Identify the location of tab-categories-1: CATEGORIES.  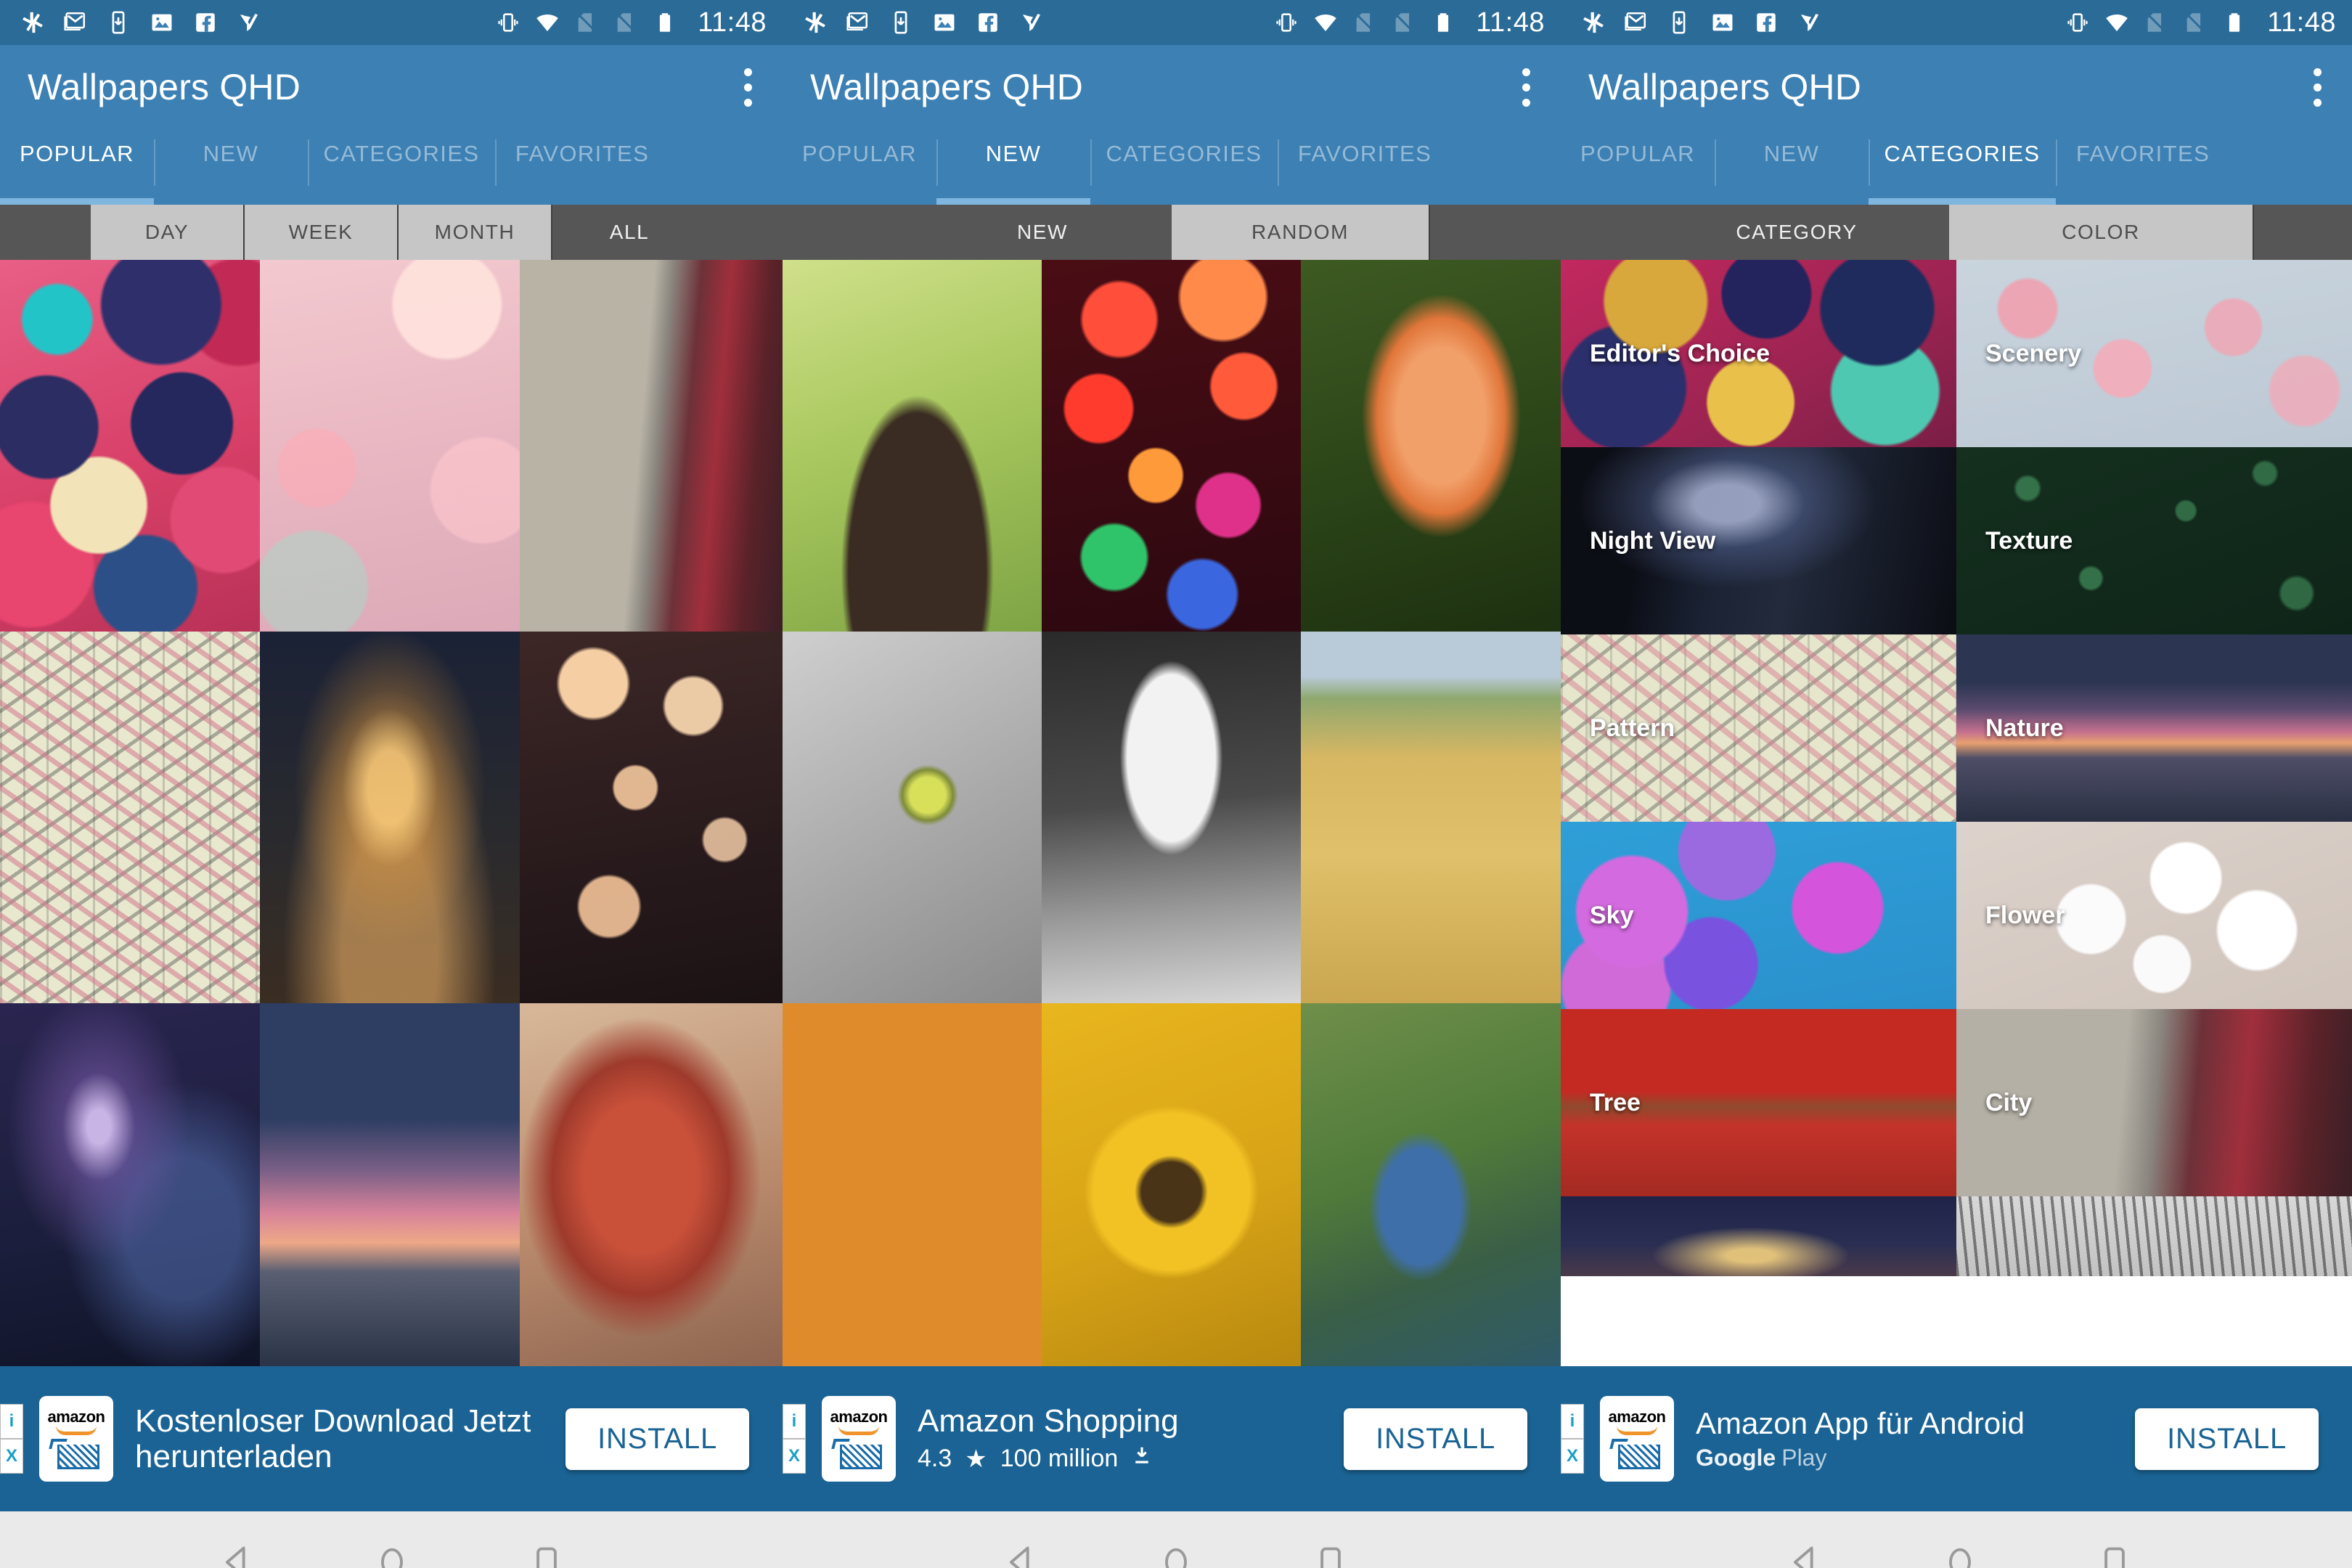
(402, 167).